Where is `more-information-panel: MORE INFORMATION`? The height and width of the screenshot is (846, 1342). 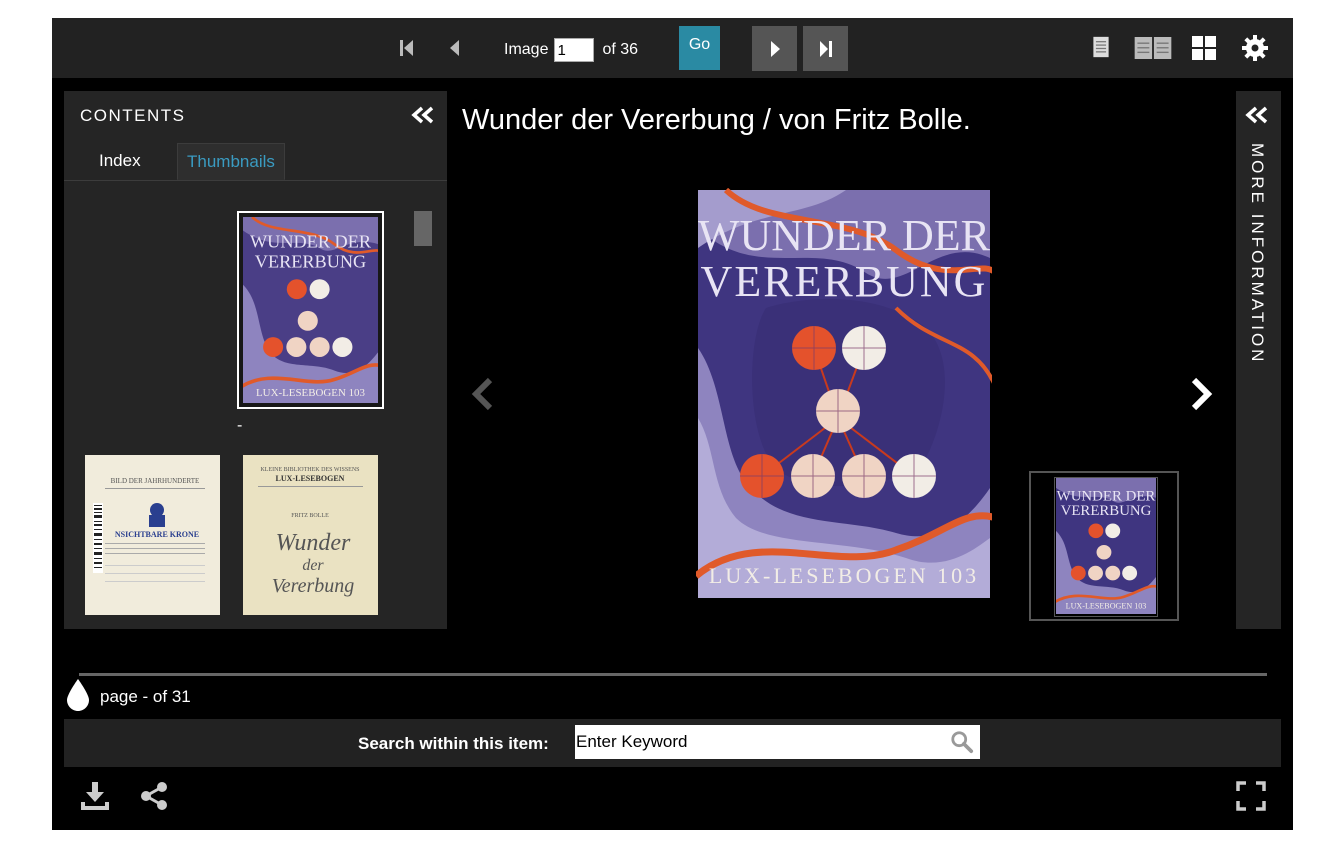 more-information-panel: MORE INFORMATION is located at coordinates (1258, 360).